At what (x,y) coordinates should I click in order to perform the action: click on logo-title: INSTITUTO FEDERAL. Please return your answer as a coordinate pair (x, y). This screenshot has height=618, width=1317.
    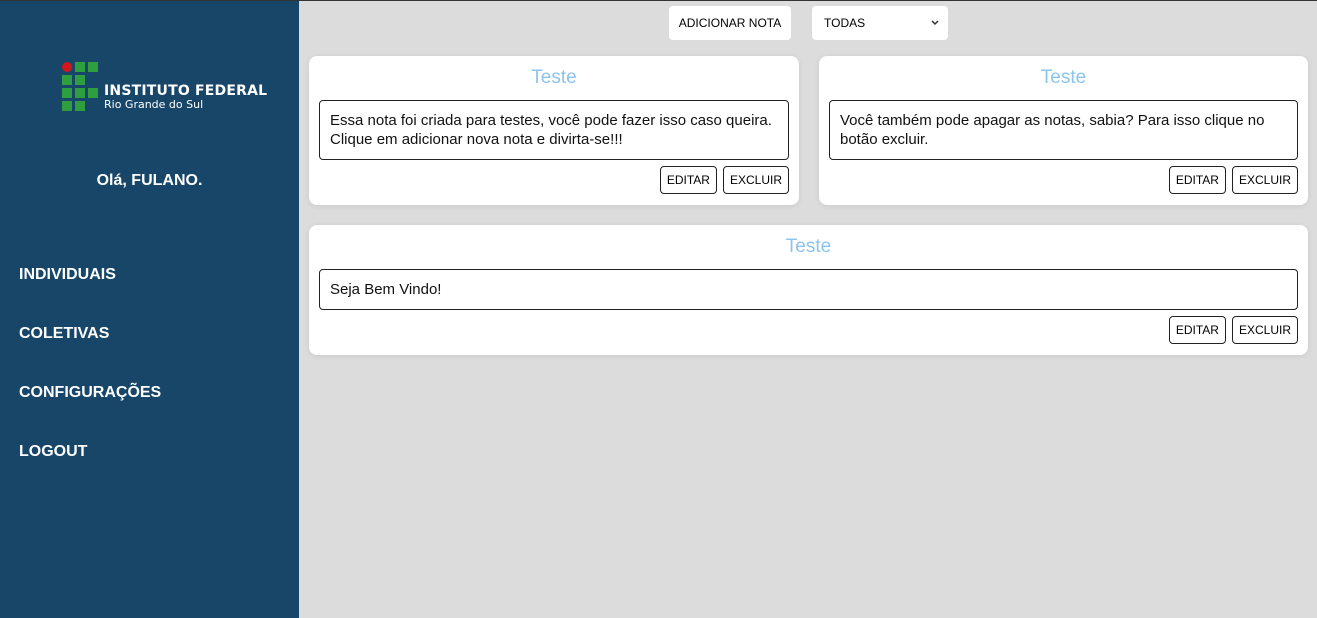
    Looking at the image, I should click on (186, 91).